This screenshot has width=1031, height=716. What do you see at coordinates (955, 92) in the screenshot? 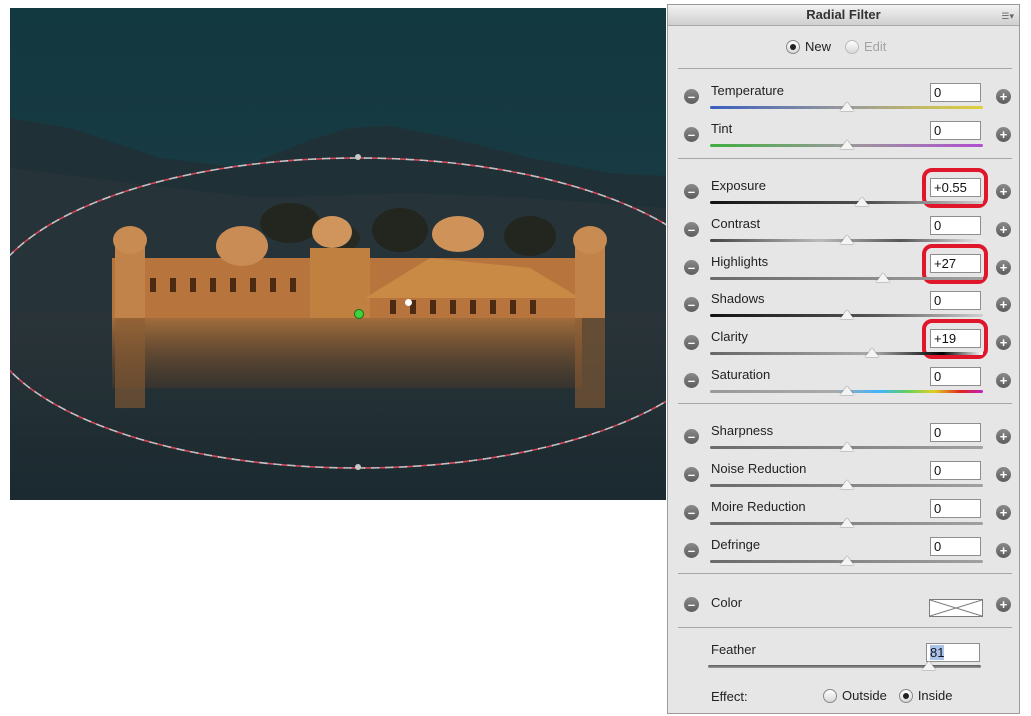
I see `temperature-value-field: 0` at bounding box center [955, 92].